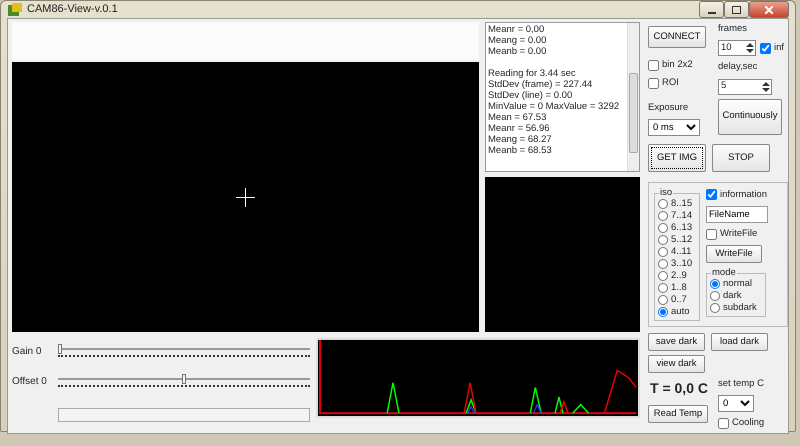  I want to click on log-line: Mean = 67.53, so click(518, 117).